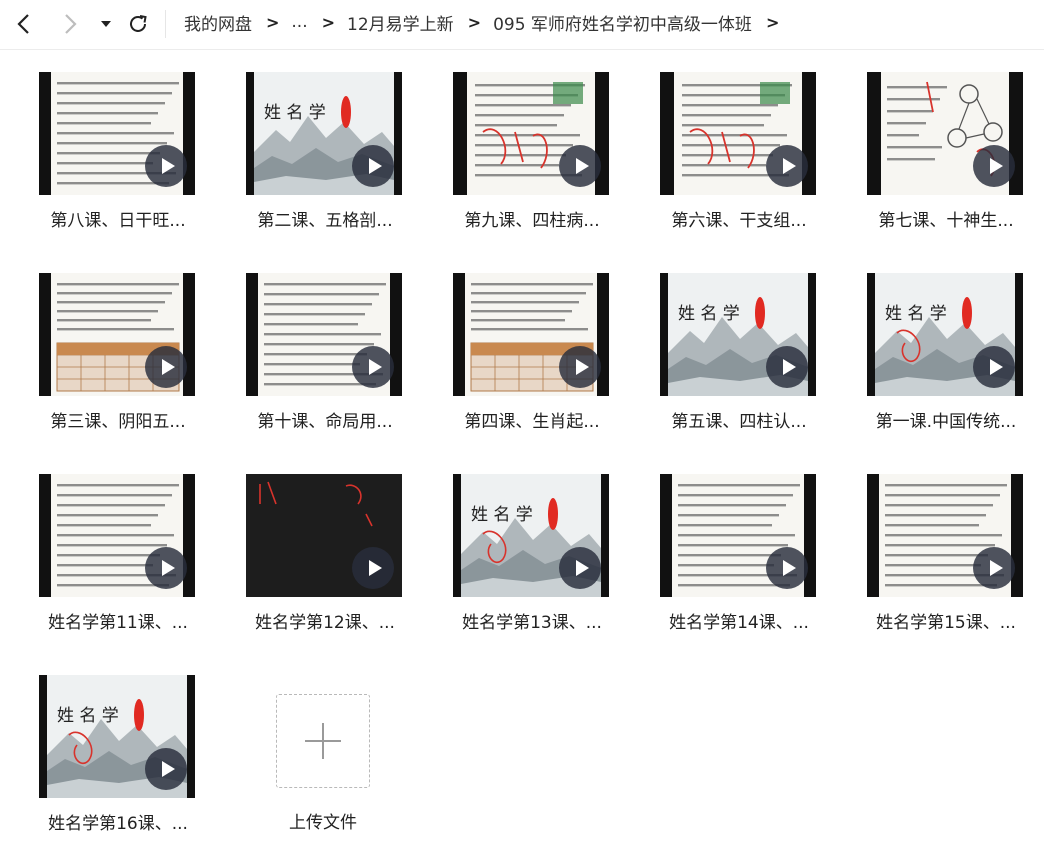  Describe the element at coordinates (323, 823) in the screenshot. I see `upload-file-label: 上传文件` at that location.